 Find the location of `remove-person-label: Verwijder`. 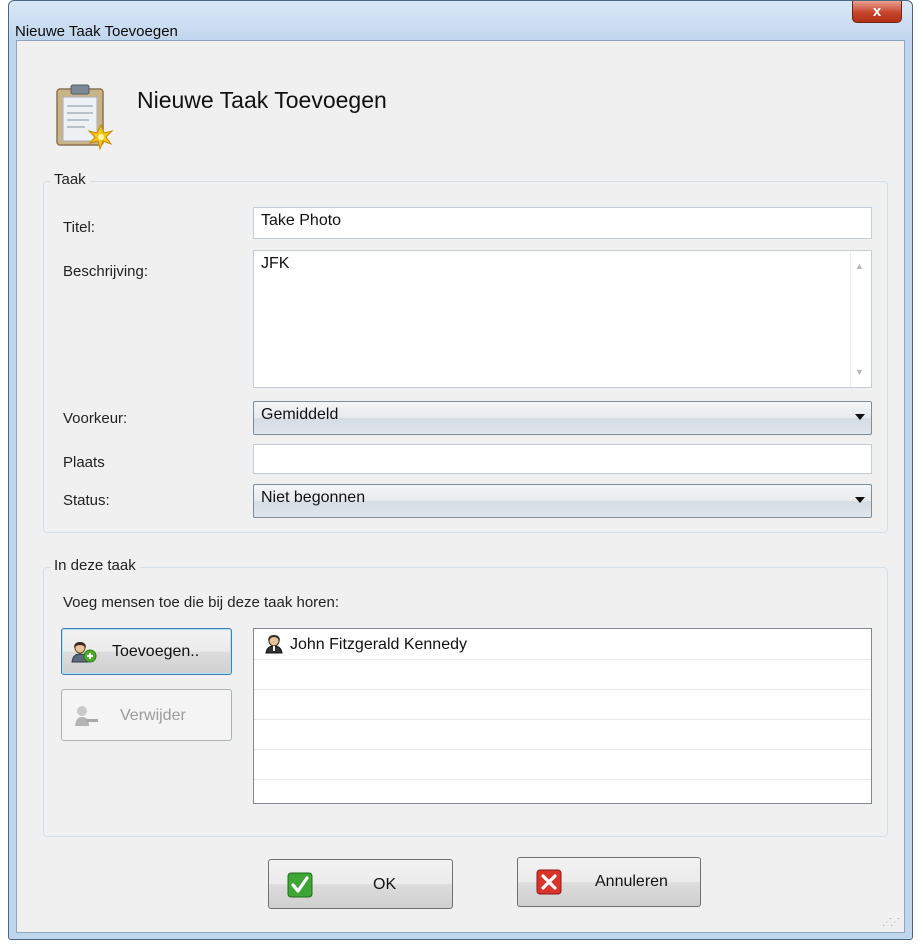

remove-person-label: Verwijder is located at coordinates (153, 715).